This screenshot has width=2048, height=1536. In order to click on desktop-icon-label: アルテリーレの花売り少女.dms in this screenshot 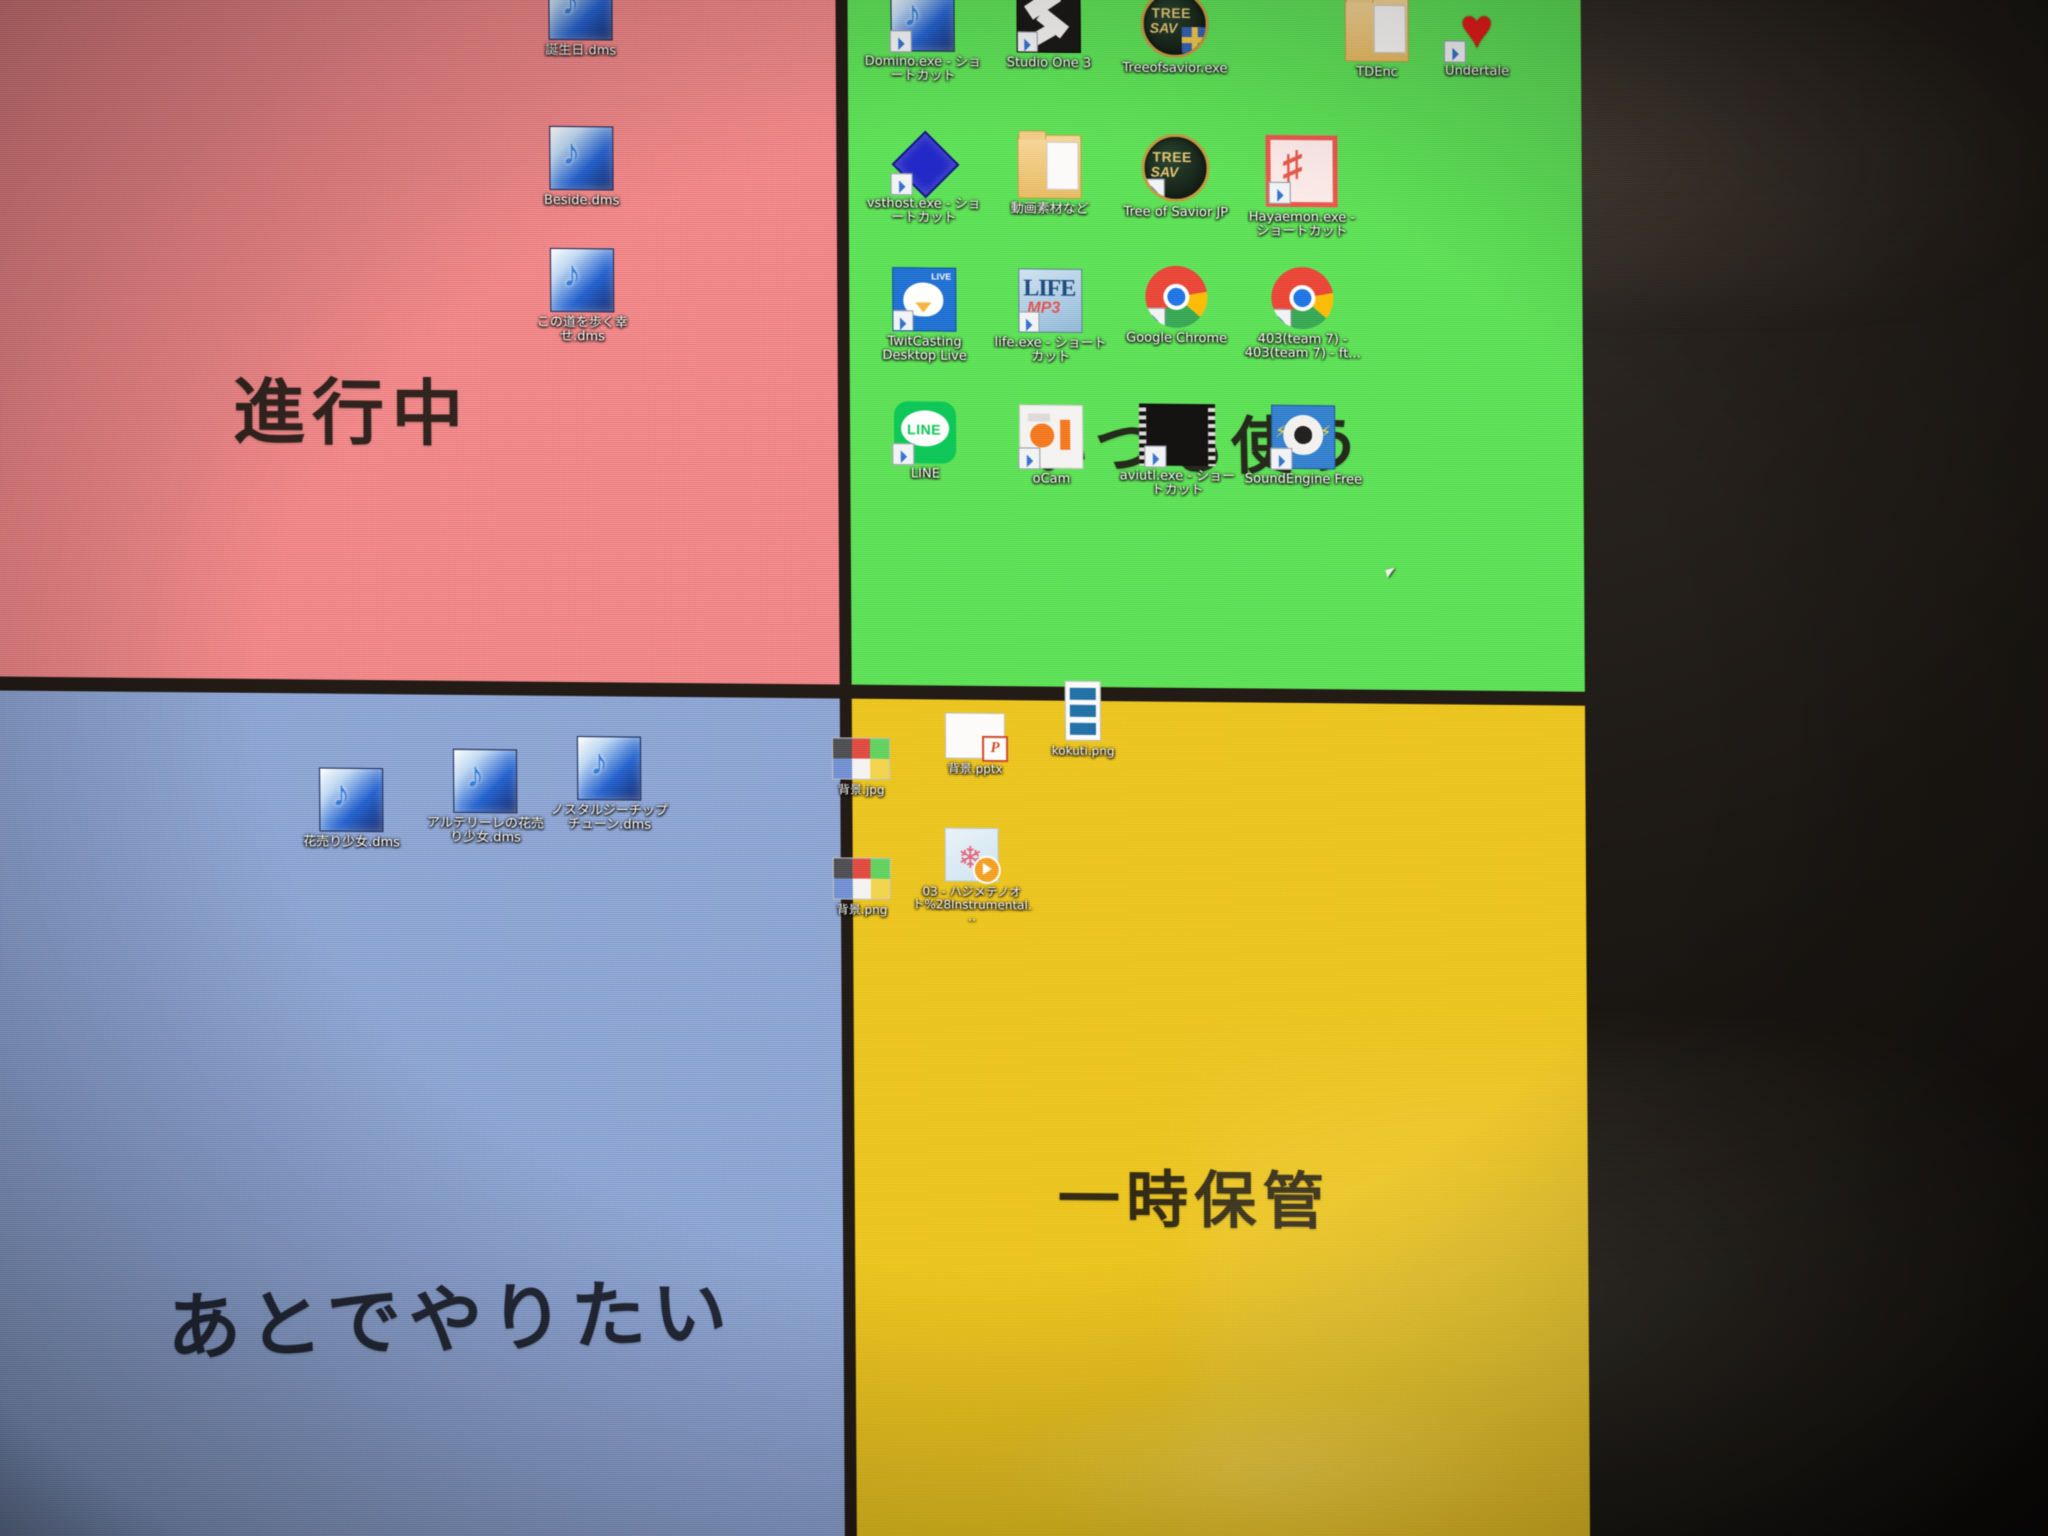, I will do `click(485, 830)`.